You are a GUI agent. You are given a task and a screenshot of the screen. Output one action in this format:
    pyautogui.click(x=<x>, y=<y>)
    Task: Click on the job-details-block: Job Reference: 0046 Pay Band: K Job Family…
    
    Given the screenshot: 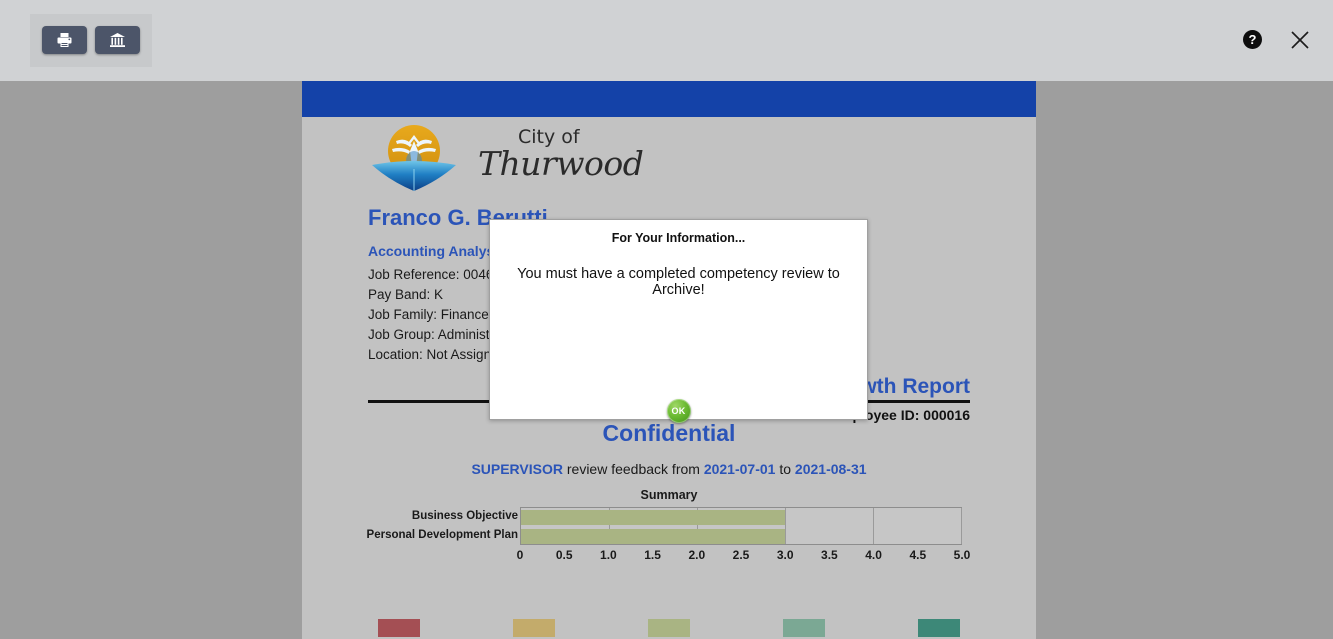 What is the action you would take?
    pyautogui.click(x=432, y=315)
    